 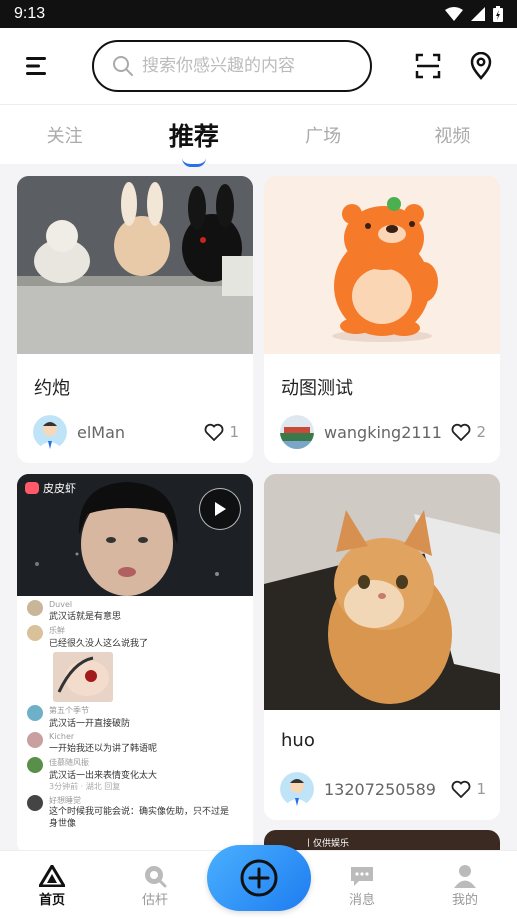 I want to click on estimate-icon, so click(x=156, y=877).